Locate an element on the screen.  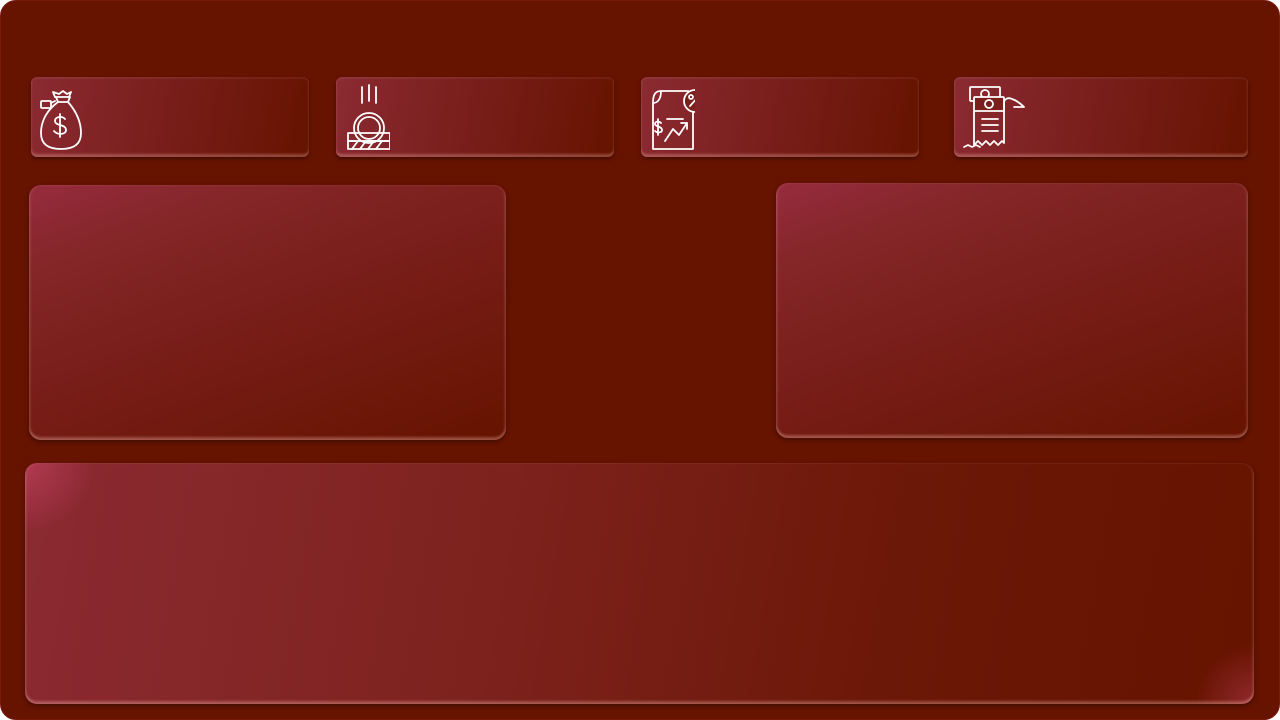
money-bag-icon is located at coordinates (61, 117).